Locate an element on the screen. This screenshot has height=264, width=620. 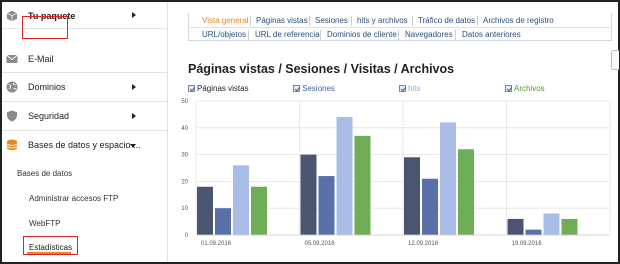
side-panel-toggle-button is located at coordinates (615, 60).